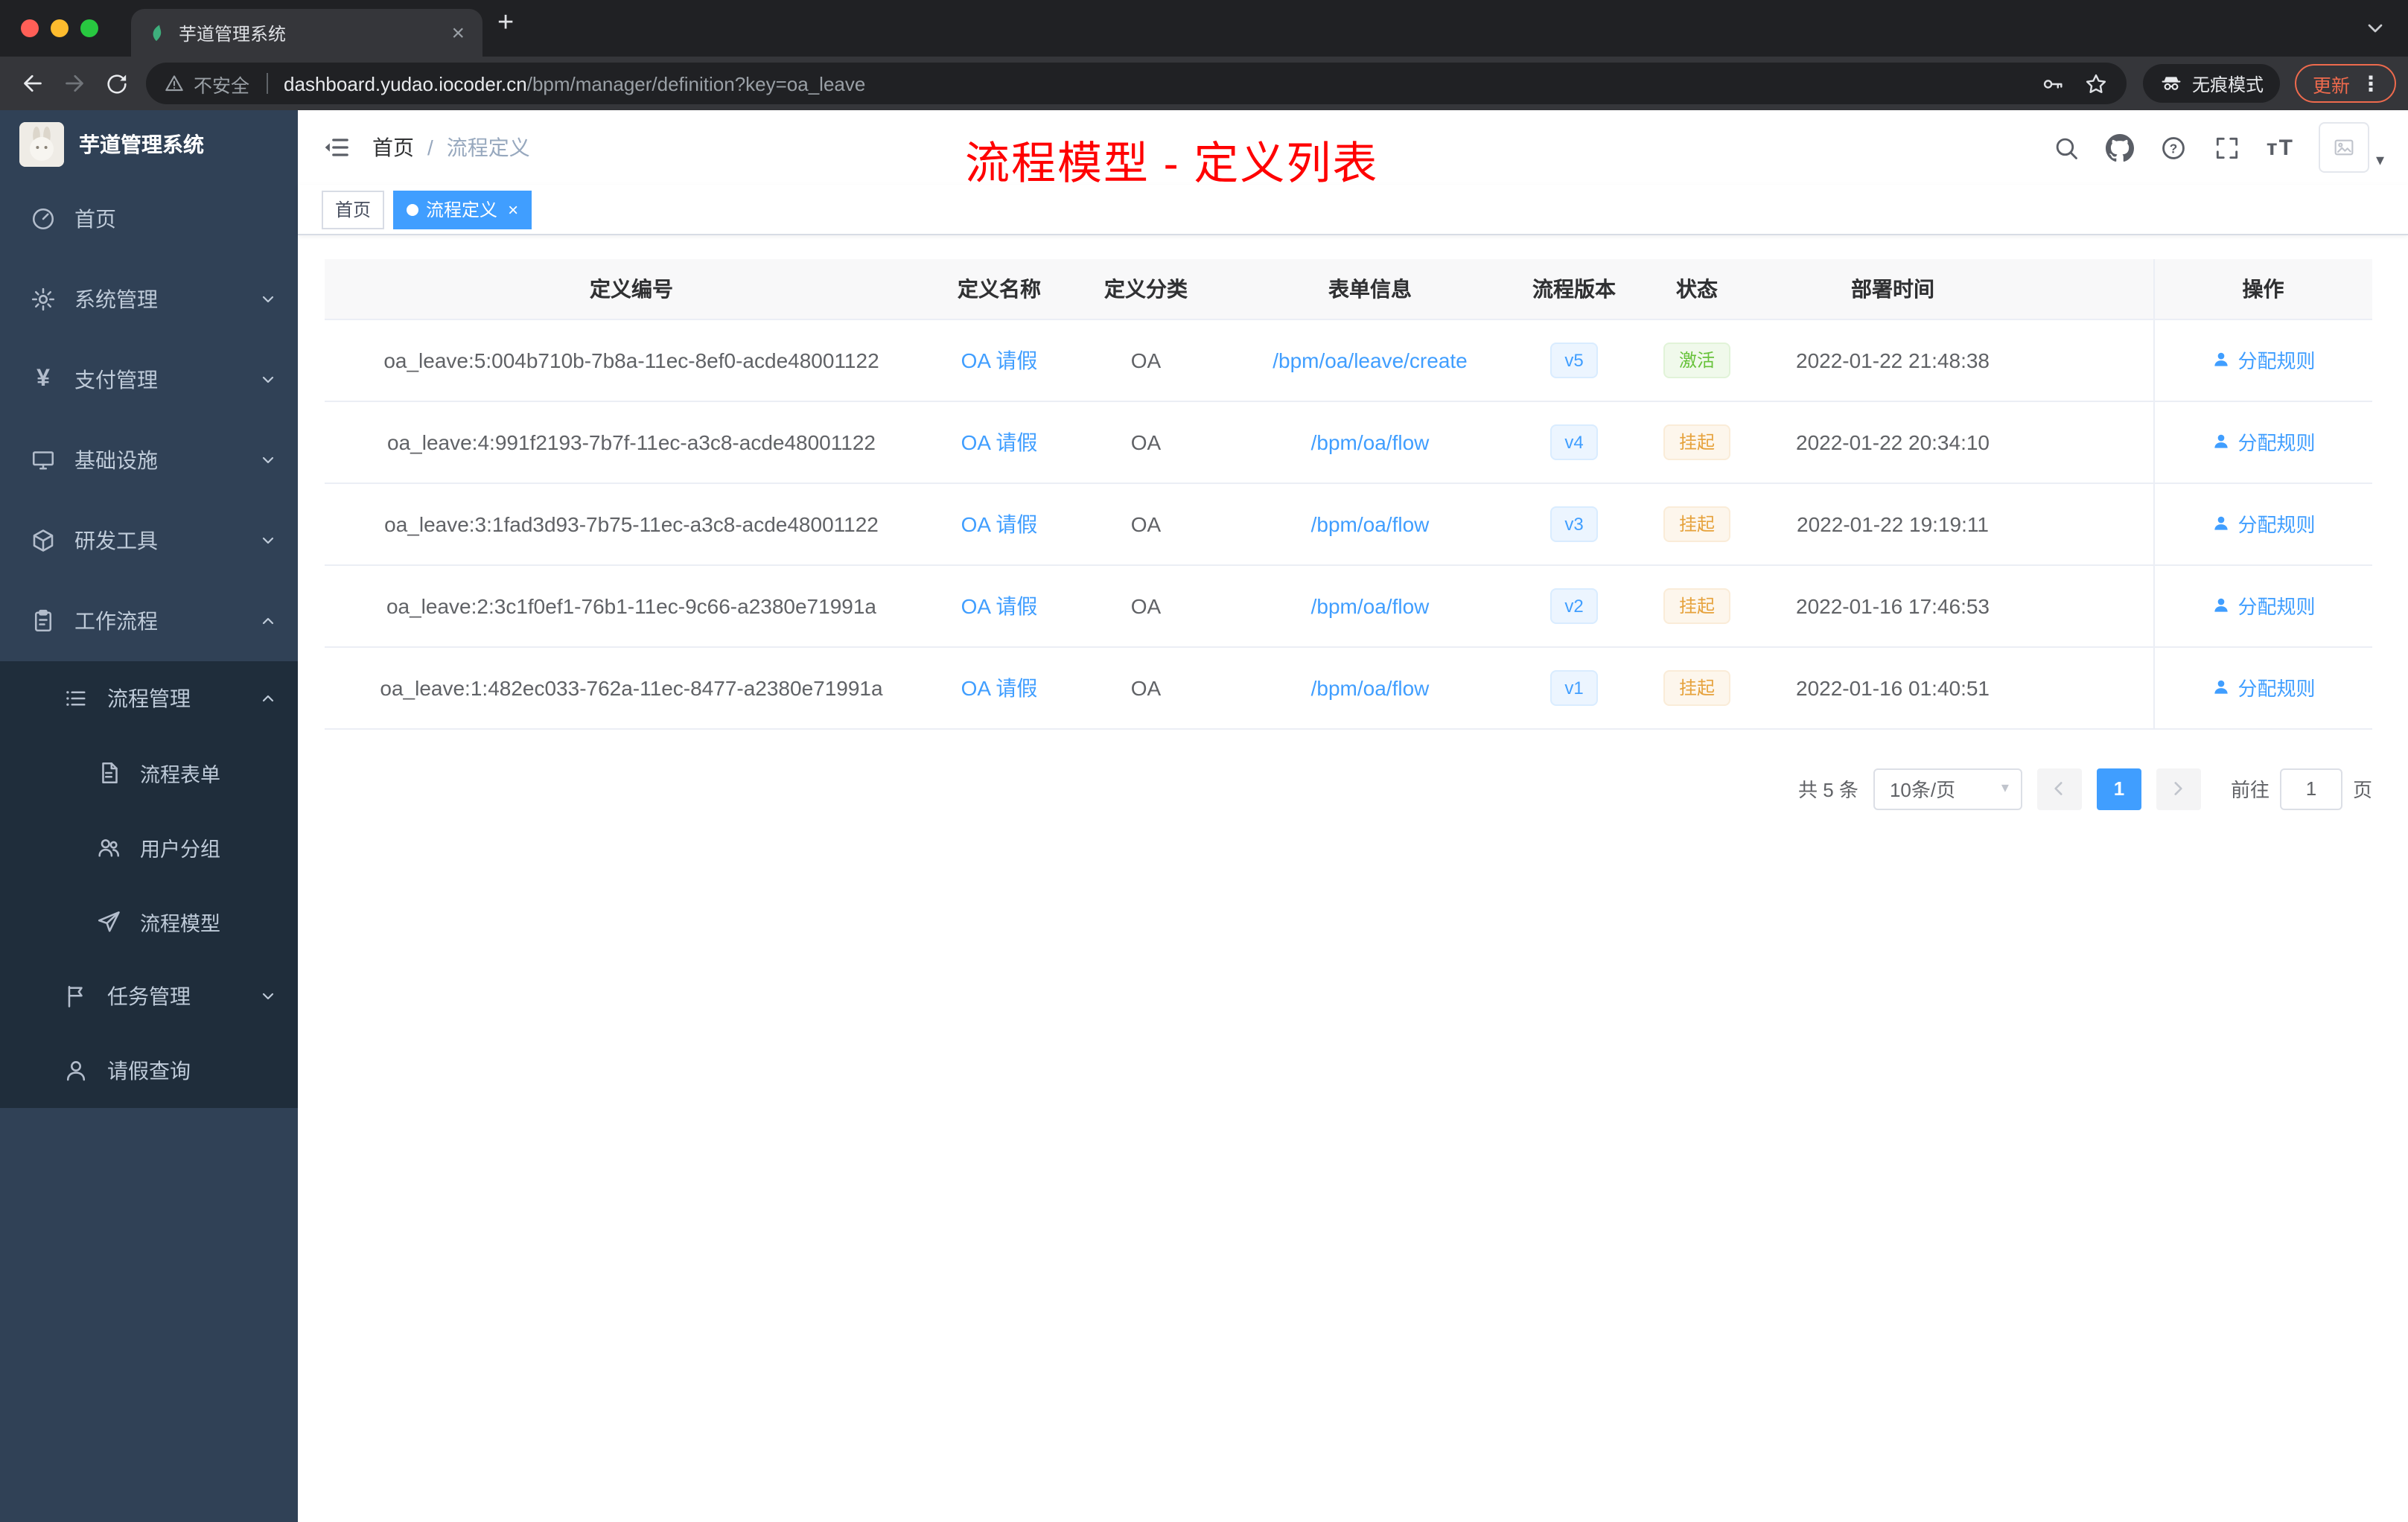  I want to click on window-minimize-button, so click(60, 28).